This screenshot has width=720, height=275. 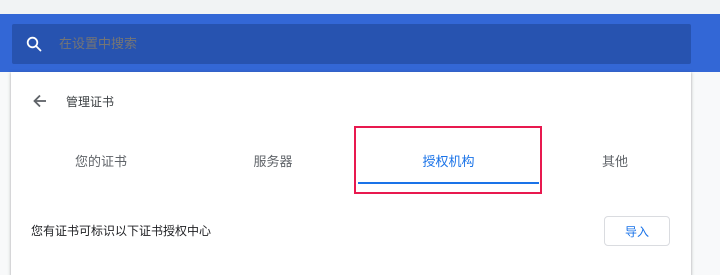 What do you see at coordinates (40, 101) in the screenshot?
I see `arrow-back-icon` at bounding box center [40, 101].